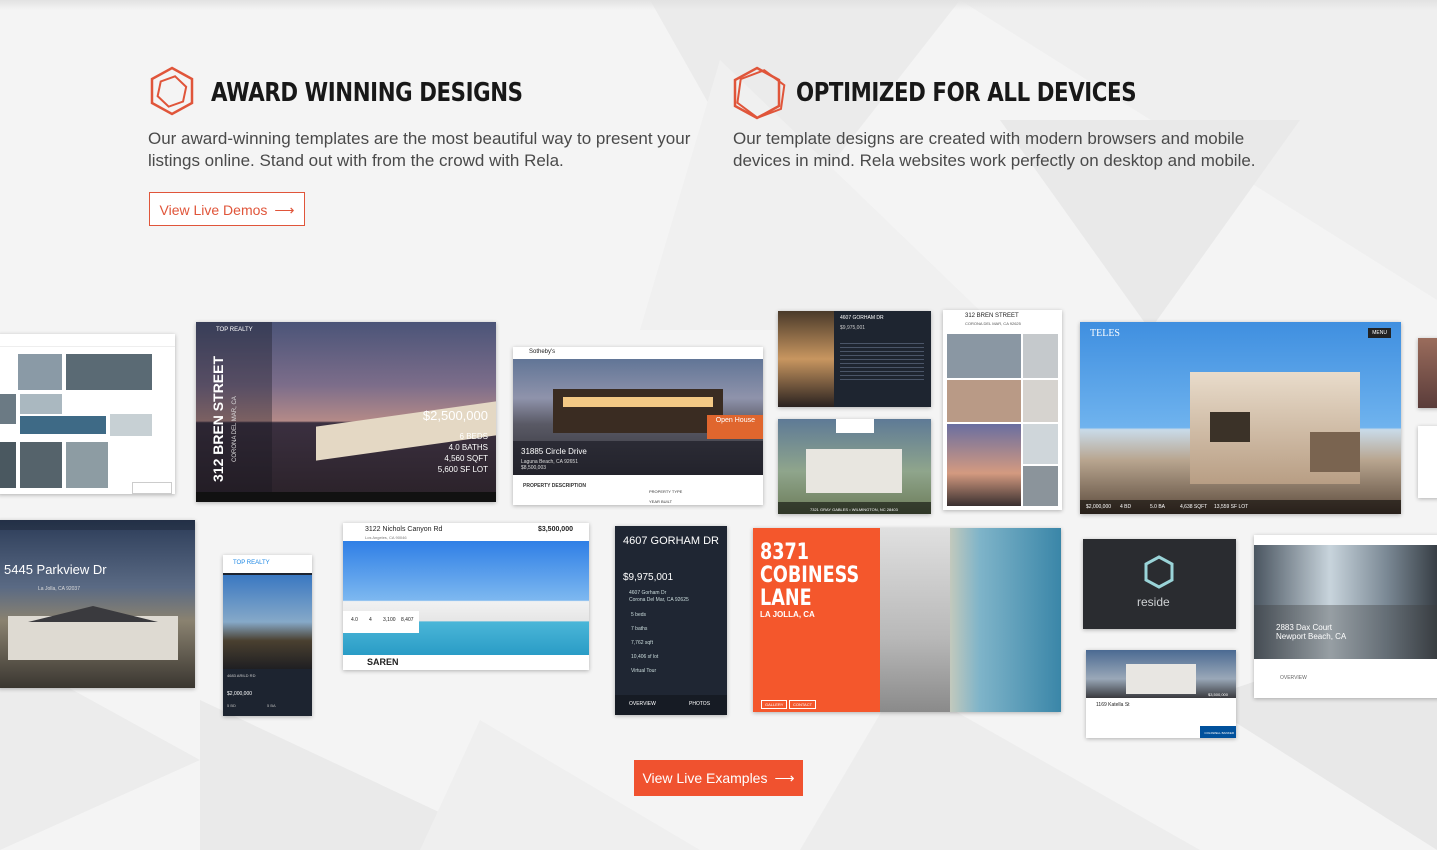 Image resolution: width=1437 pixels, height=850 pixels. What do you see at coordinates (370, 620) in the screenshot?
I see `stat-value: 4` at bounding box center [370, 620].